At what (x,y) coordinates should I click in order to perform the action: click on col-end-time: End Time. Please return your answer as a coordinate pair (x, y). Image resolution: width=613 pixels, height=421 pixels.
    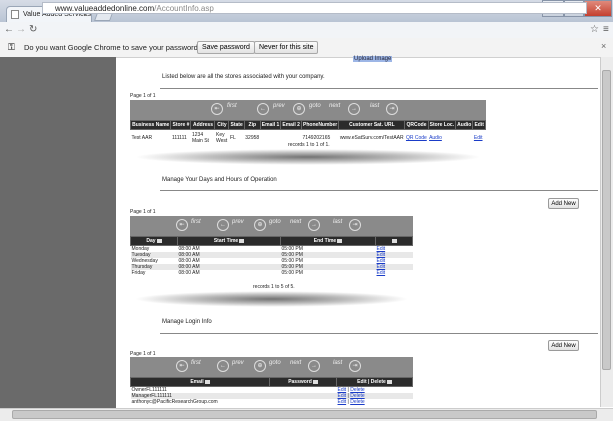
    Looking at the image, I should click on (328, 241).